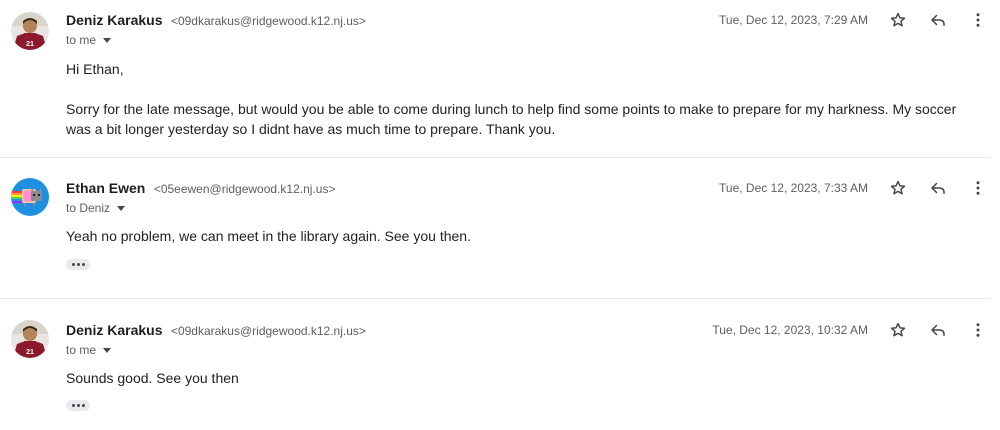 The image size is (1000, 430). Describe the element at coordinates (95, 69) in the screenshot. I see `body-paragraph: Hi Ethan,` at that location.